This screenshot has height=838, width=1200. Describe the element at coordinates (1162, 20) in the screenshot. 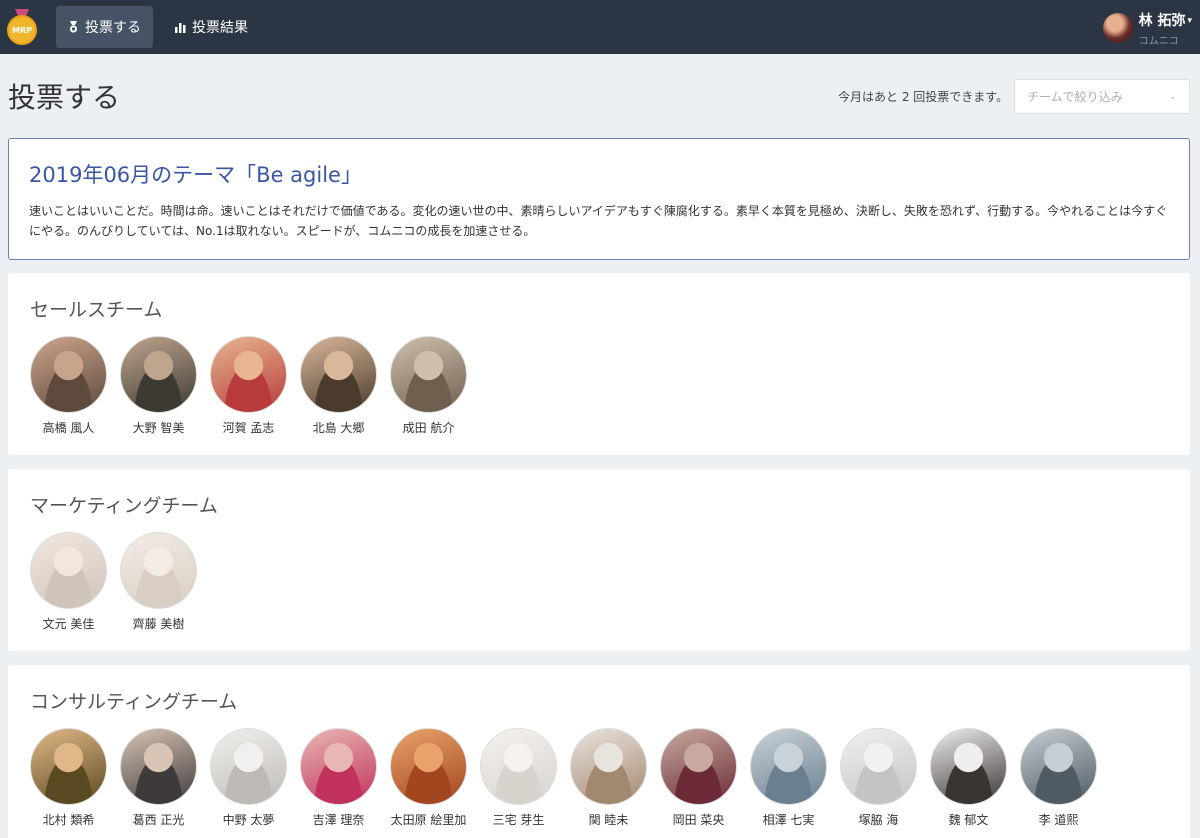

I see `user-name: 林 拓弥` at that location.